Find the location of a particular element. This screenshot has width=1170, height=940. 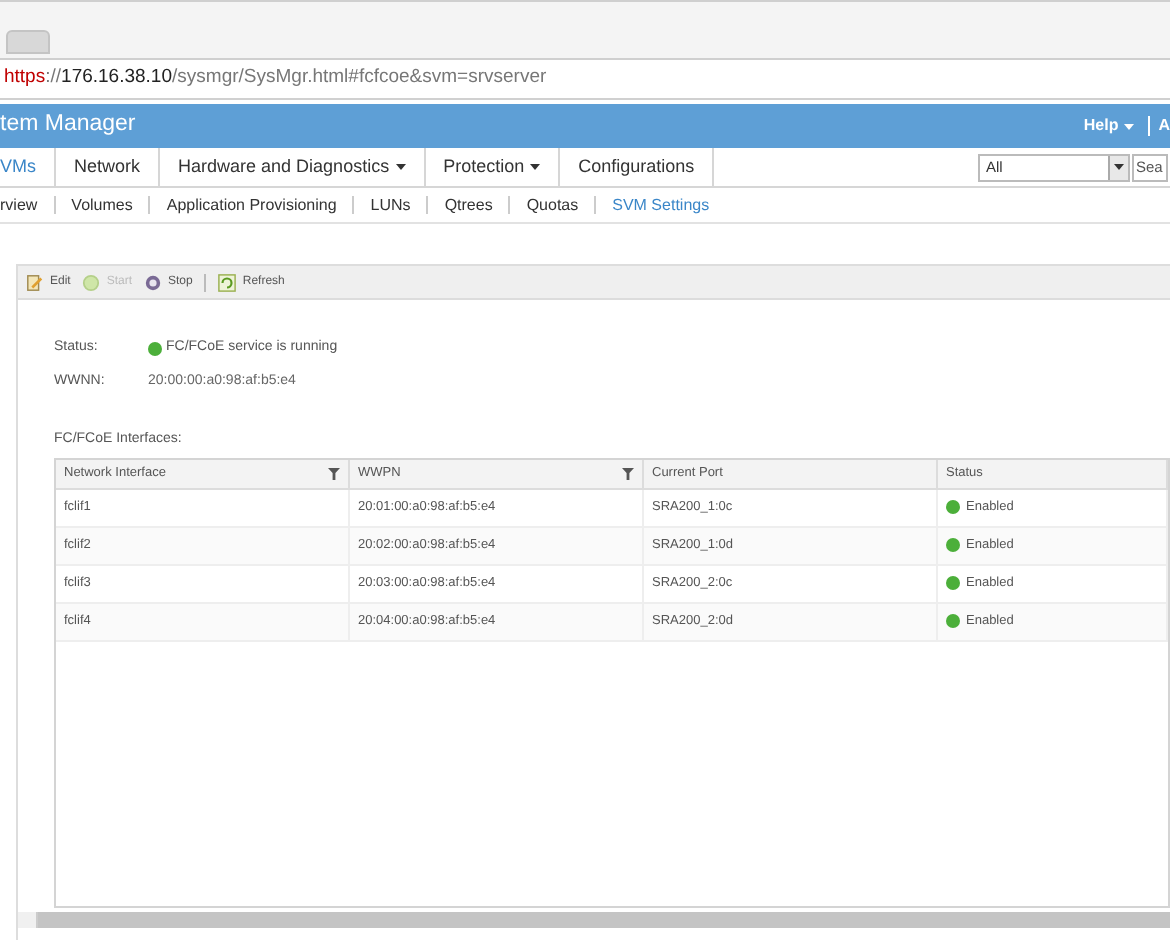

horizontal-scrollbar is located at coordinates (594, 920).